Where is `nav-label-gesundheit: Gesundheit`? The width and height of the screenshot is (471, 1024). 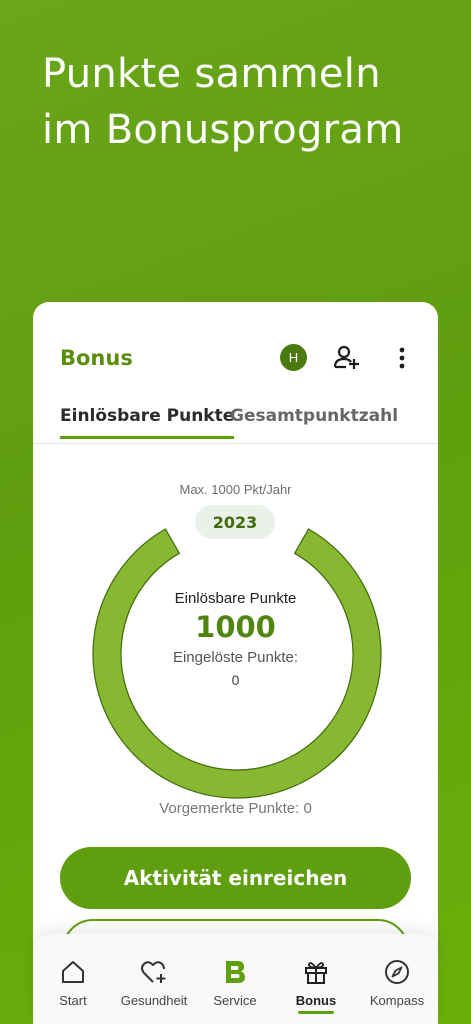 nav-label-gesundheit: Gesundheit is located at coordinates (154, 1000).